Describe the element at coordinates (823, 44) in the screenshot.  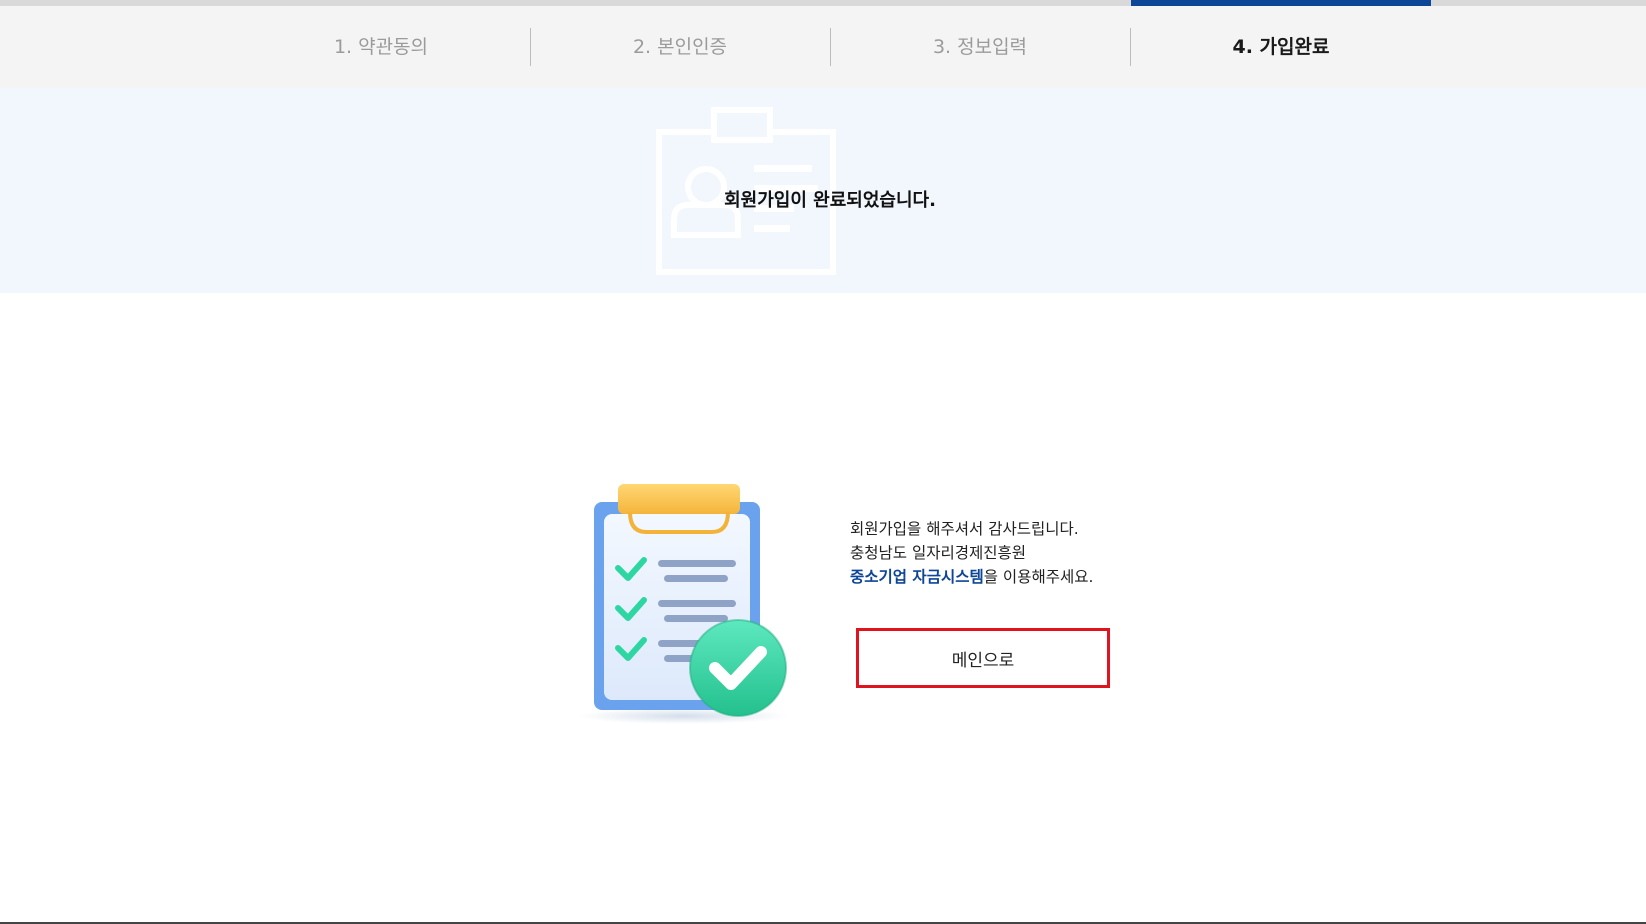
I see `signup-steps: 1. 약관동의 2. 본인인증 3. 정보입력 4. 가입완료` at that location.